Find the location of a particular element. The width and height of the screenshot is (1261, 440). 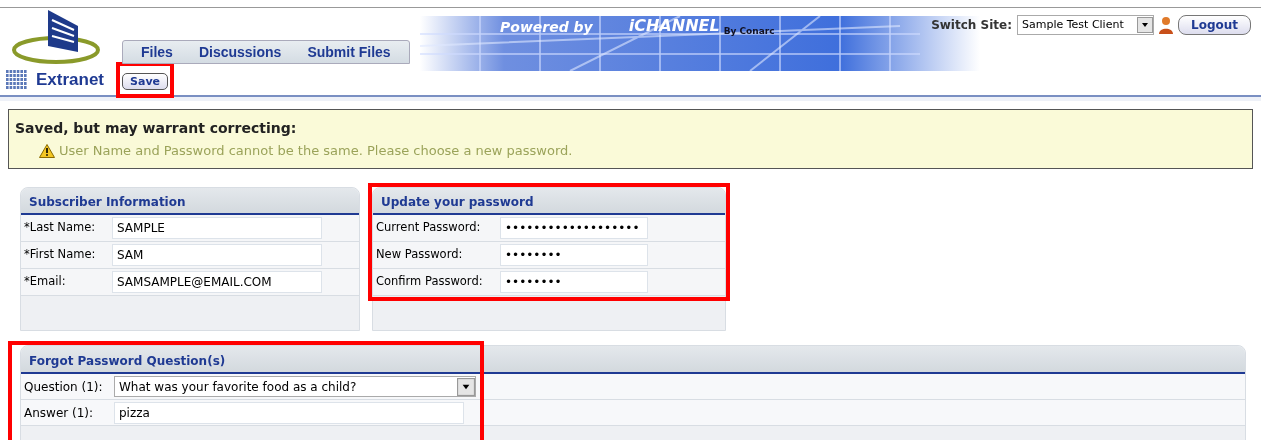

nav-tab: Files is located at coordinates (157, 52).